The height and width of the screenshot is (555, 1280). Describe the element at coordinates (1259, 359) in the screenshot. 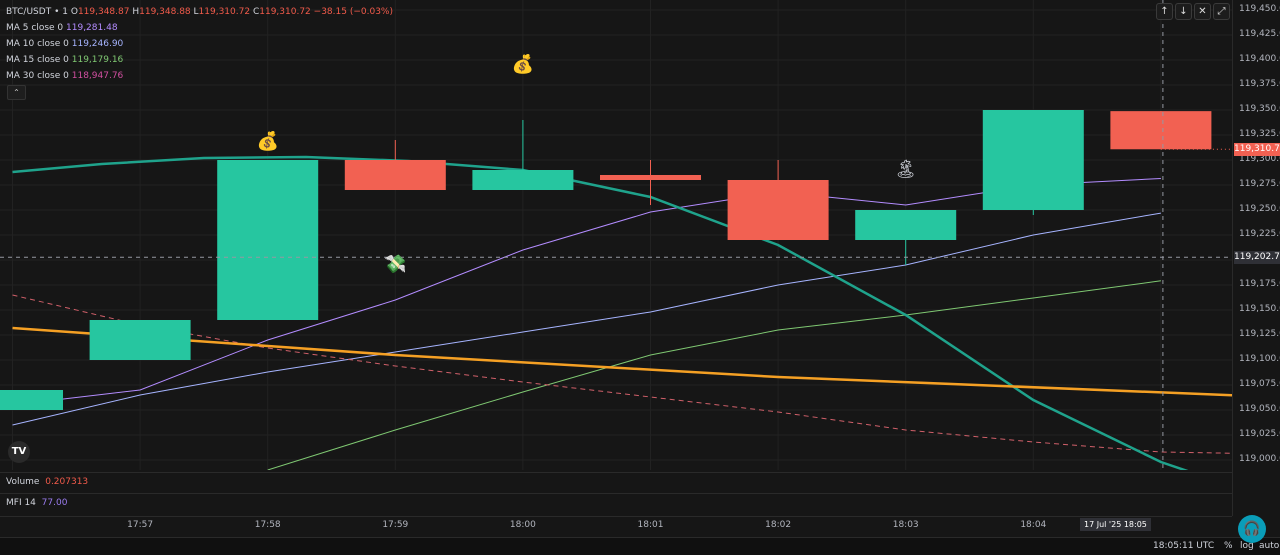

I see `price-tick-label: 119,100.00` at that location.